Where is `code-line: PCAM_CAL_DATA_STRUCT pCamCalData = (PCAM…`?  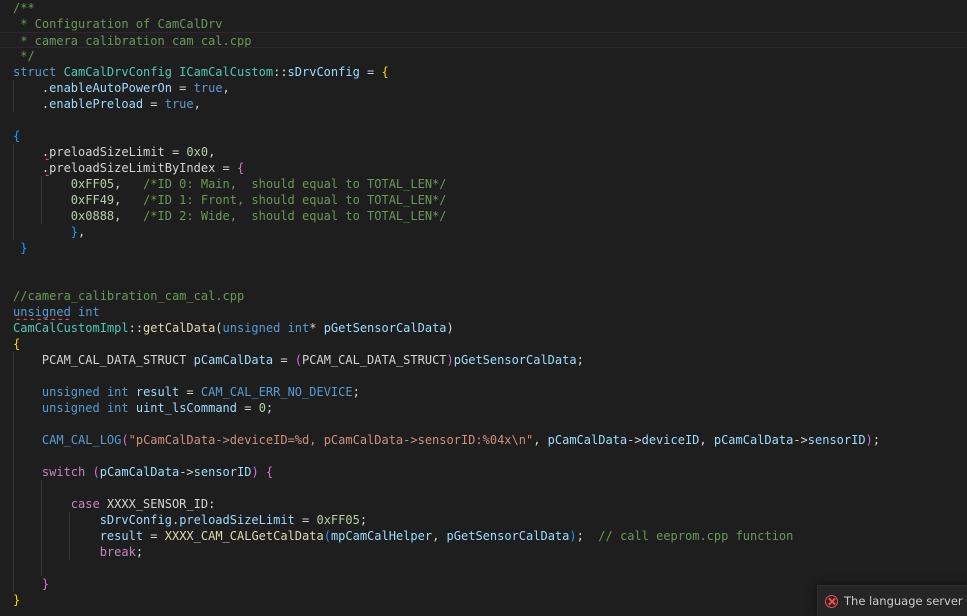 code-line: PCAM_CAL_DATA_STRUCT pCamCalData = (PCAM… is located at coordinates (483, 360).